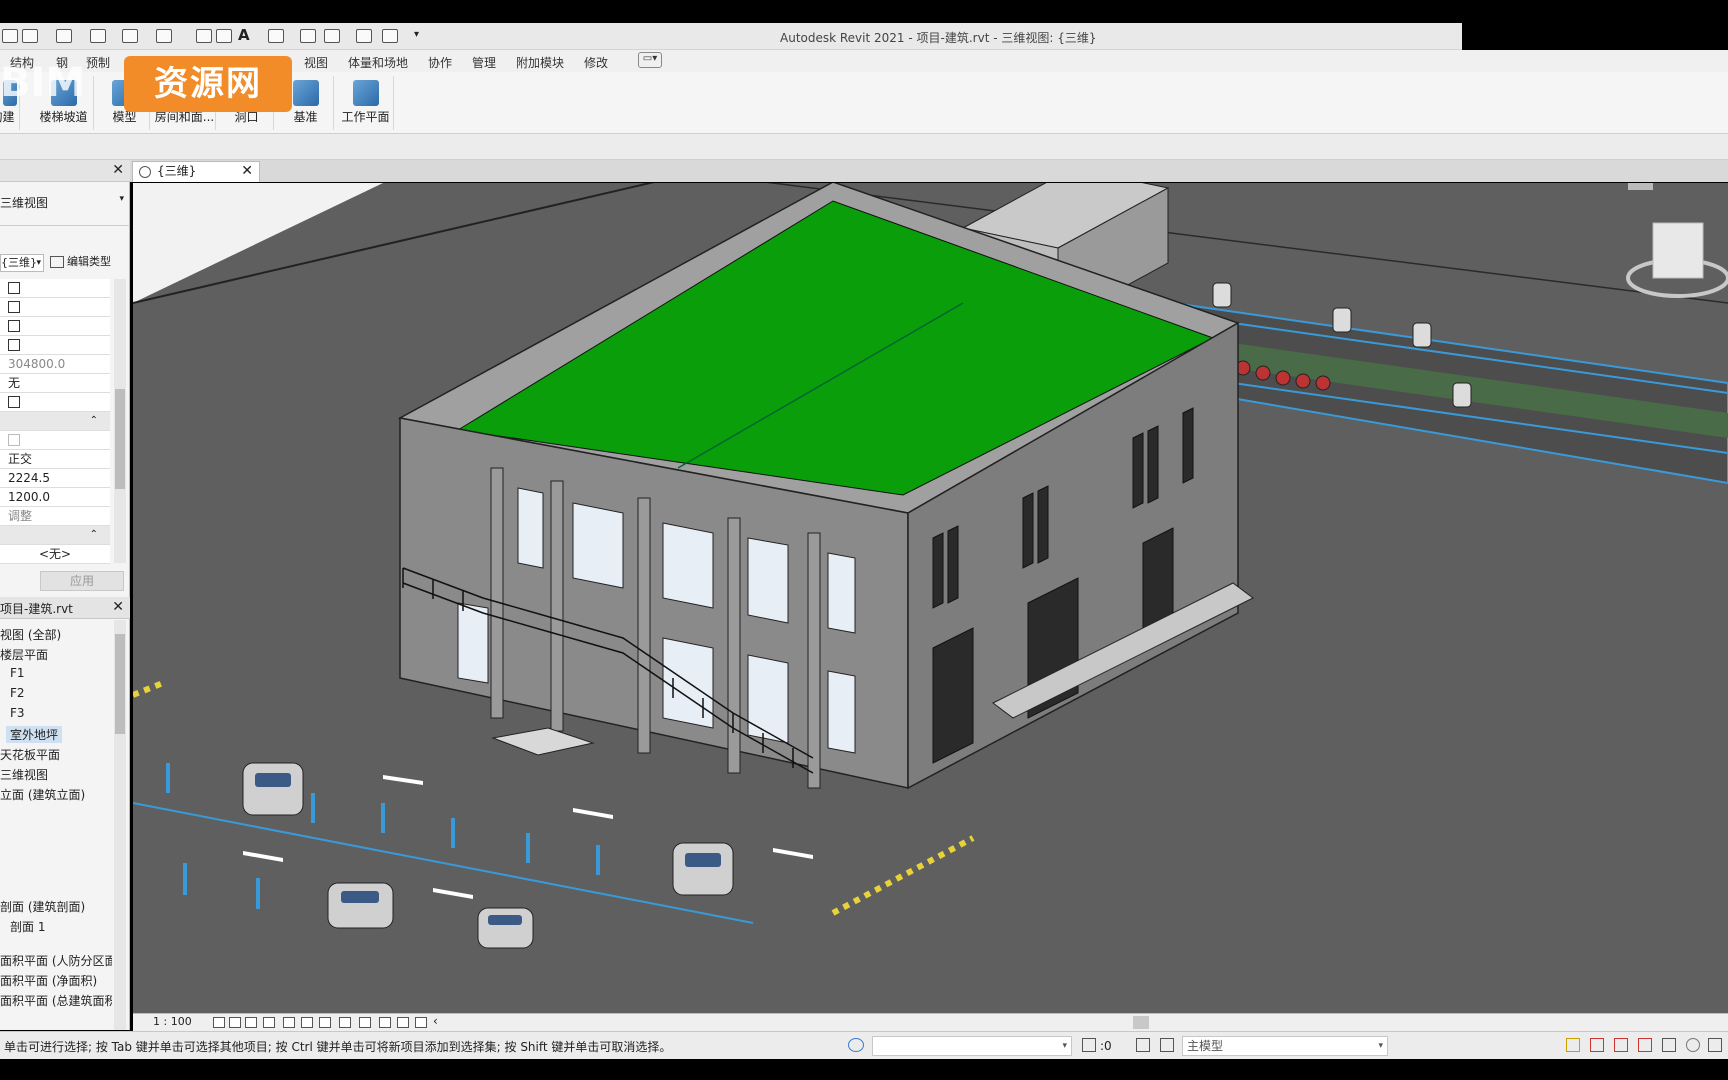 This screenshot has width=1728, height=1080. What do you see at coordinates (403, 1022) in the screenshot?
I see `temp-view-props-icon` at bounding box center [403, 1022].